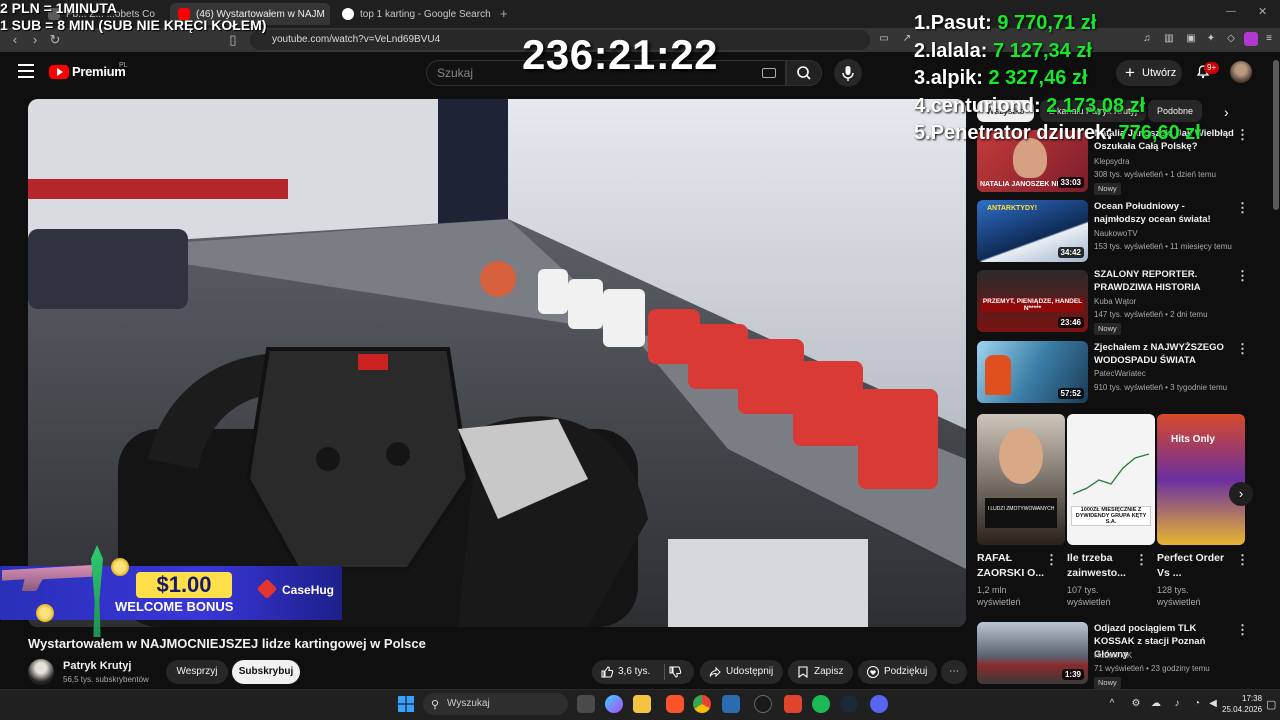 Image resolution: width=1280 pixels, height=720 pixels. I want to click on notification-count-badge: 9+, so click(1212, 68).